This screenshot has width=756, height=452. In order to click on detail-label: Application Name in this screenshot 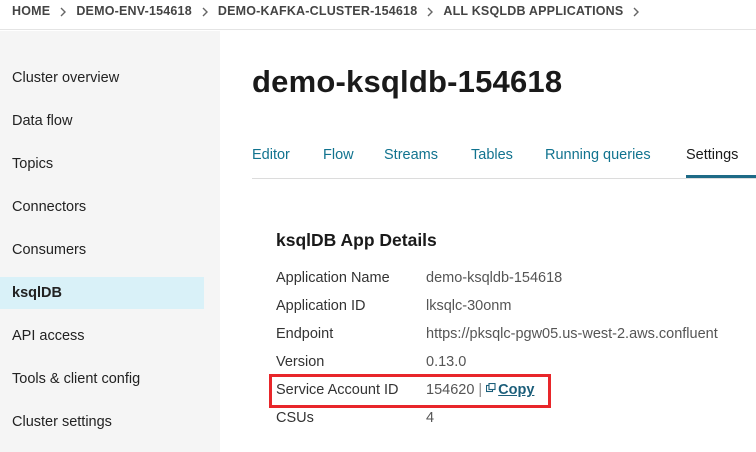, I will do `click(333, 278)`.